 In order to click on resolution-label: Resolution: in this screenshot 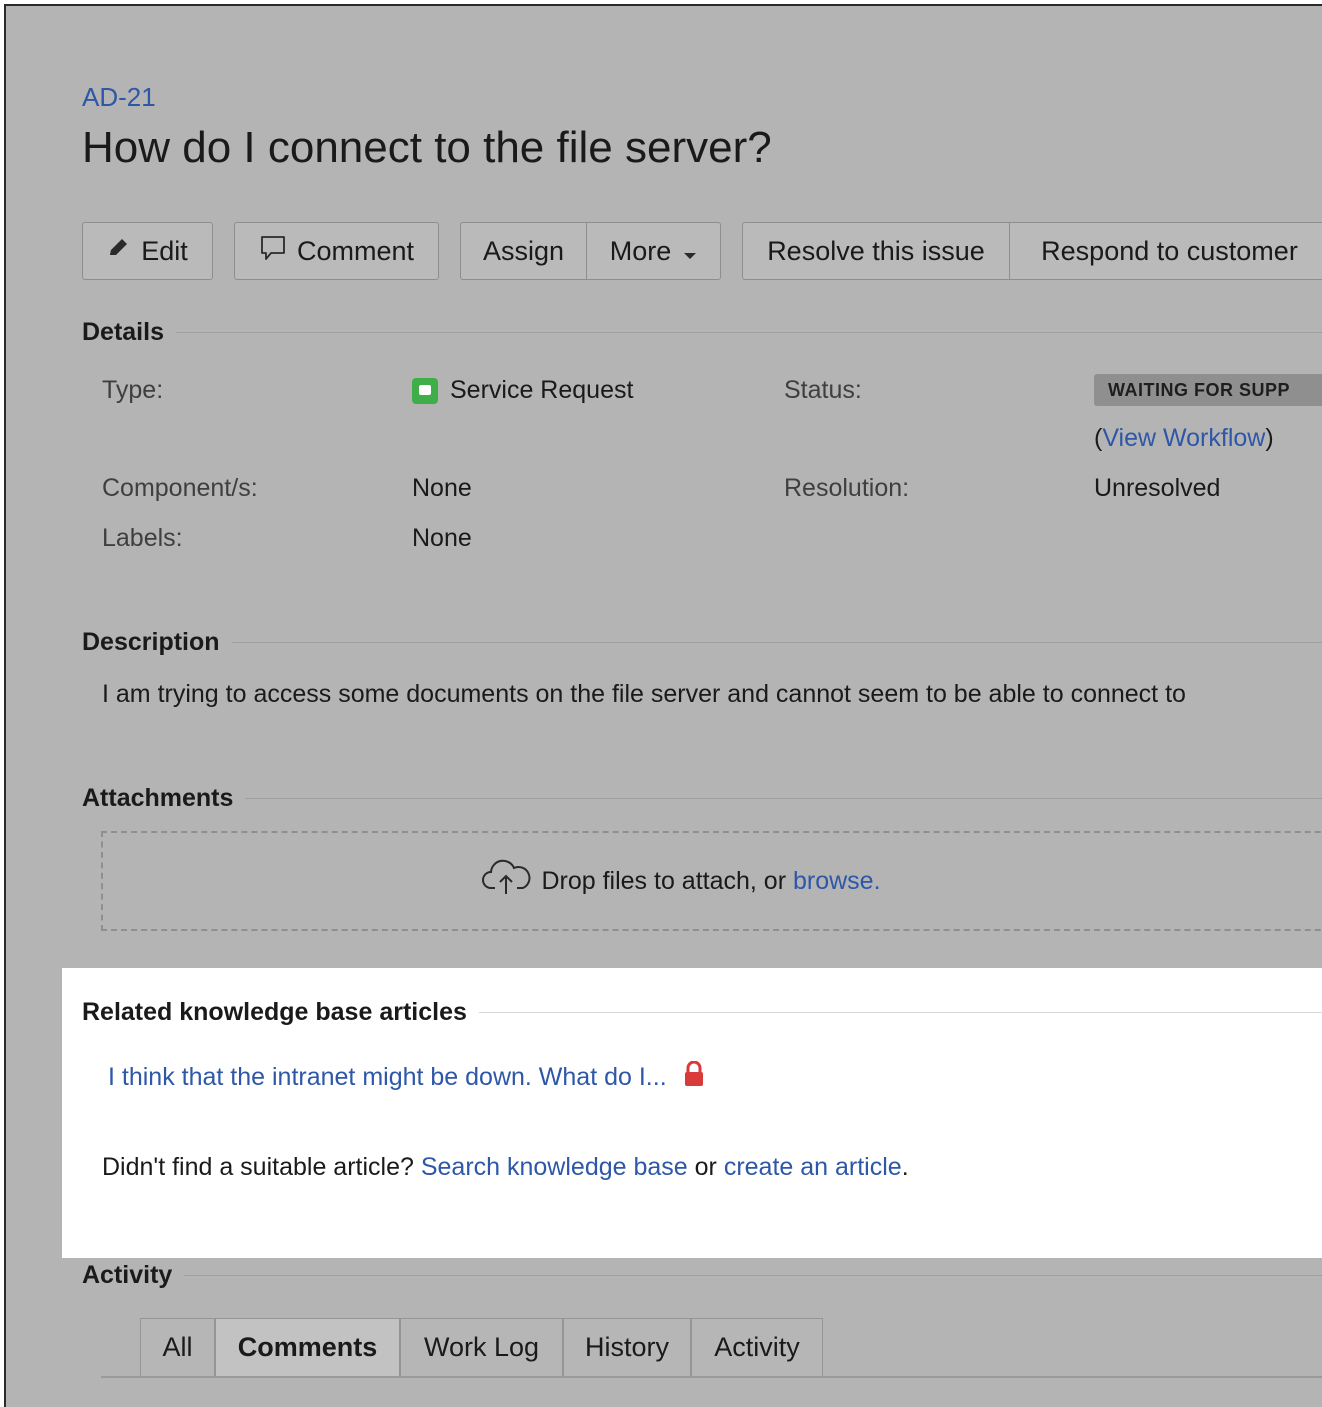, I will do `click(847, 488)`.